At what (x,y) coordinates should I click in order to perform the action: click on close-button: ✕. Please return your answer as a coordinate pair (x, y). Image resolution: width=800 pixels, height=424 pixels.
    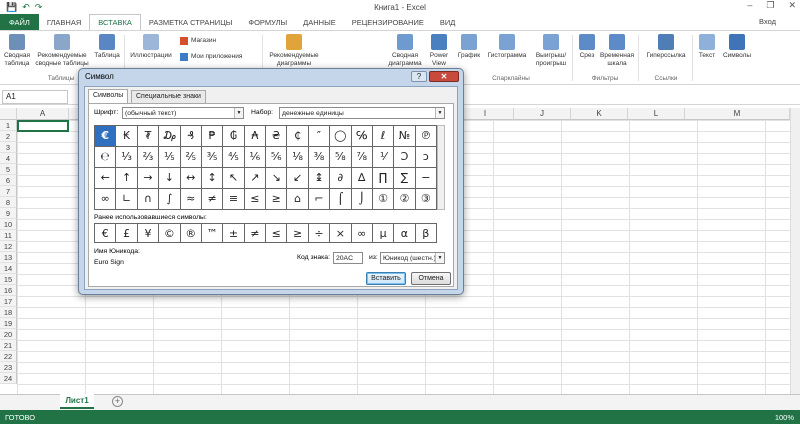
    Looking at the image, I should click on (792, 5).